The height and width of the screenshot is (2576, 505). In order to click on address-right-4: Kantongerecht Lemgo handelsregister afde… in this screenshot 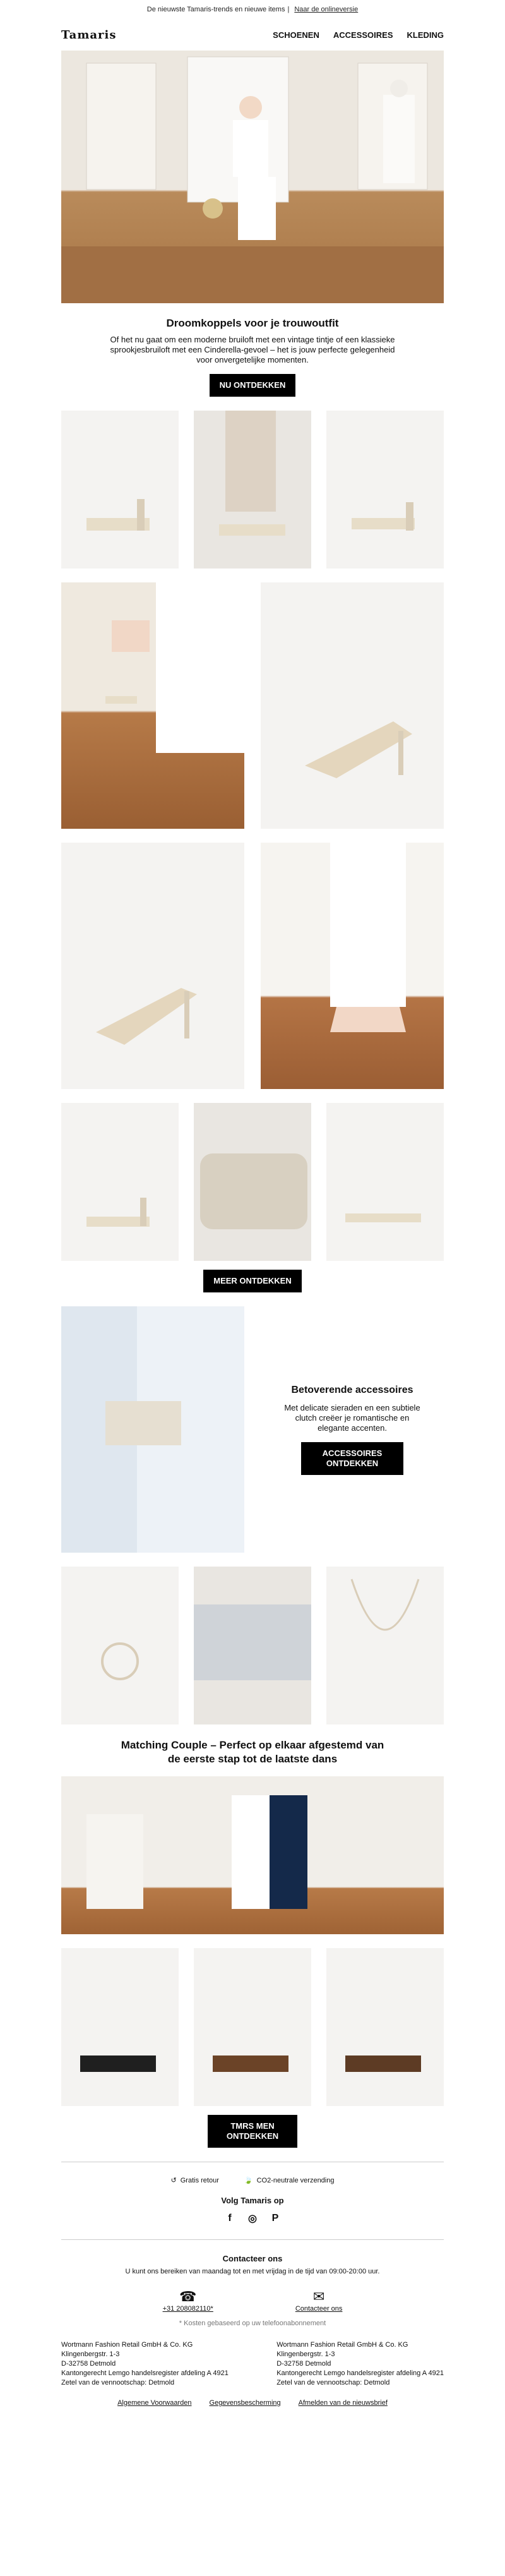, I will do `click(360, 2373)`.